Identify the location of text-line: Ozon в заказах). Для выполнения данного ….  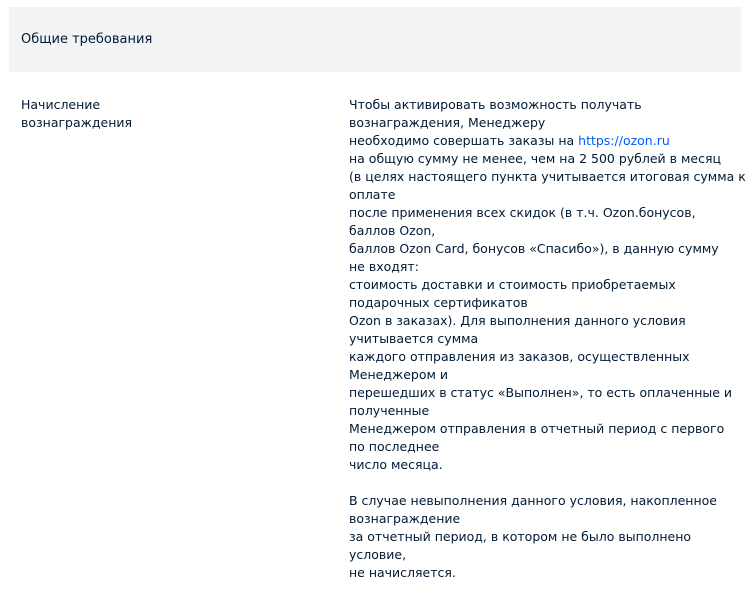
(517, 320).